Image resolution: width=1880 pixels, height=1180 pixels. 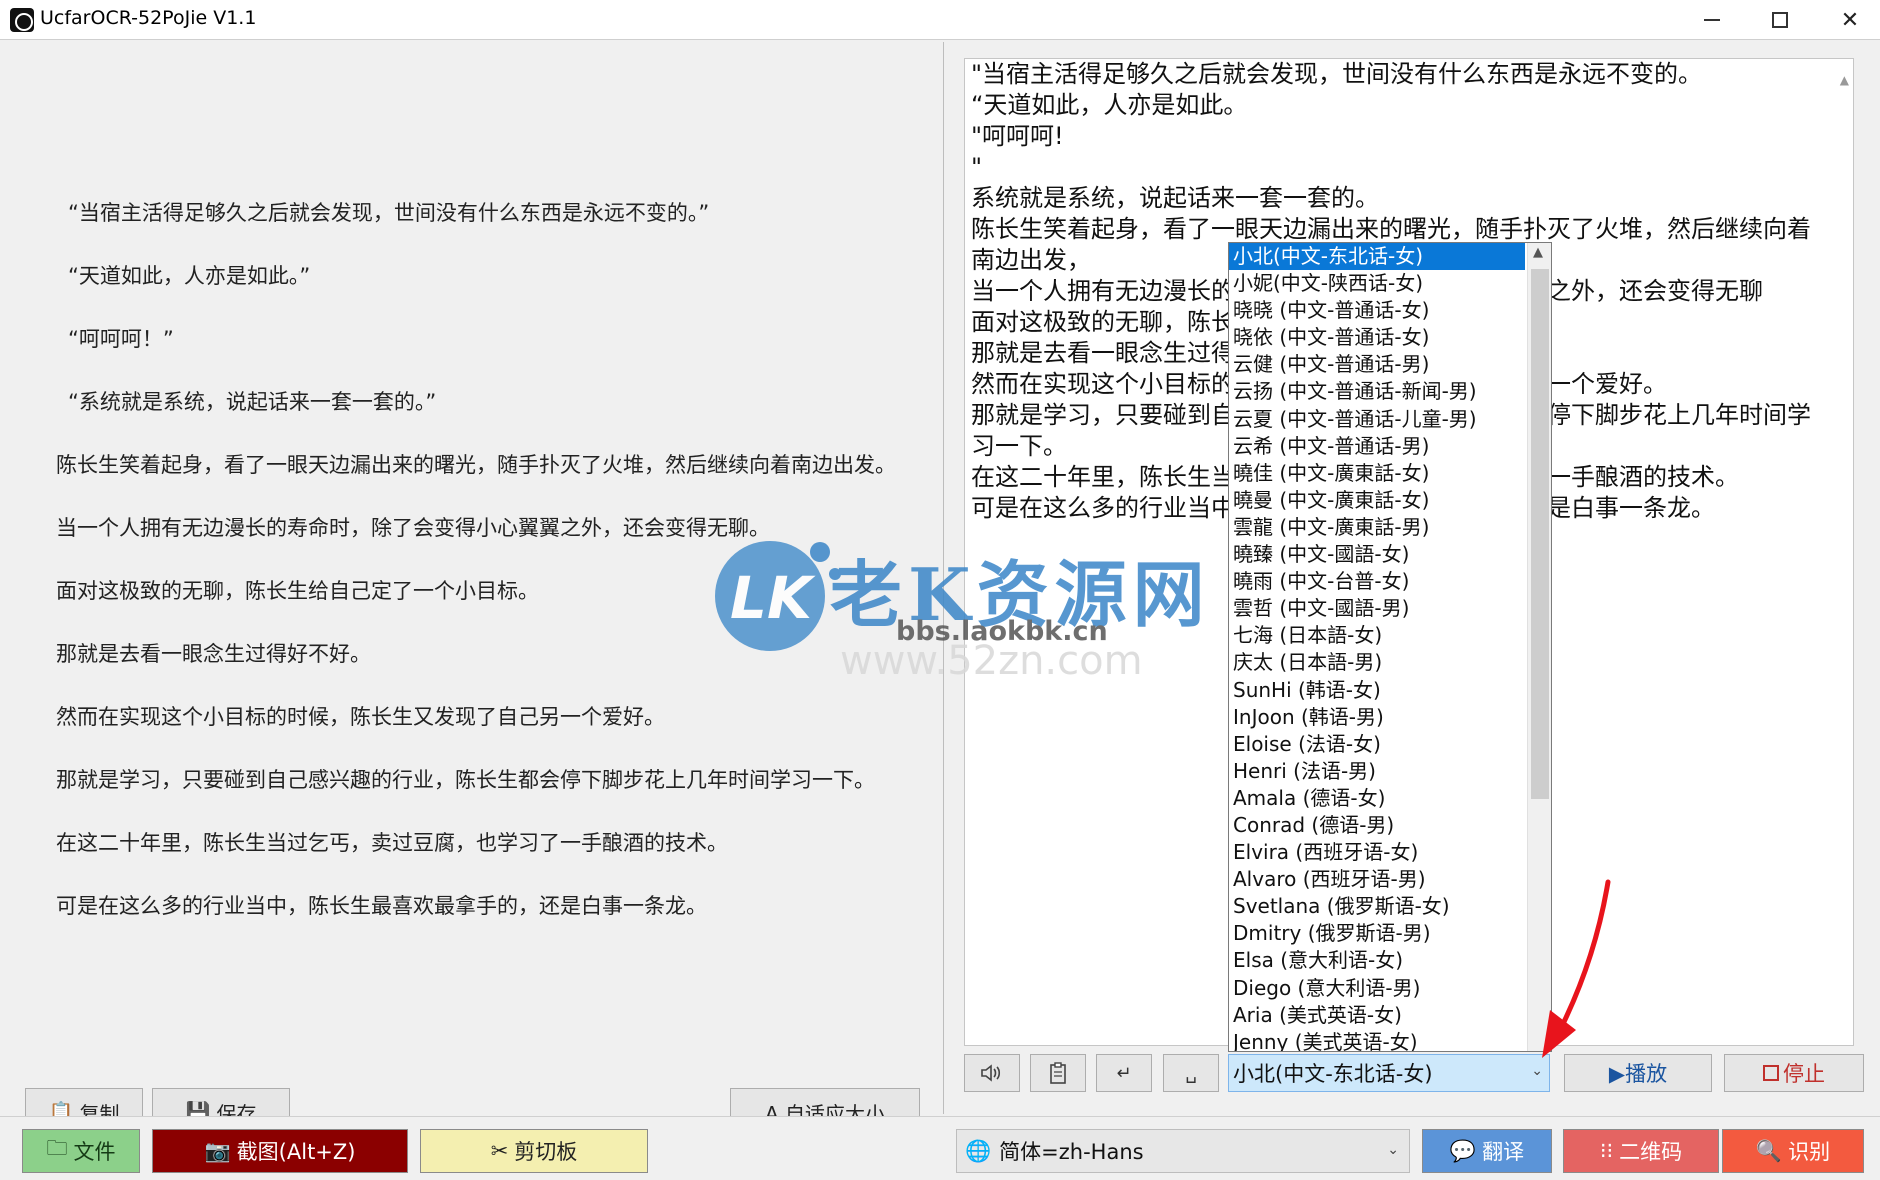 What do you see at coordinates (1390, 635) in the screenshot?
I see `voice-option: 七海 (日本語-女)` at bounding box center [1390, 635].